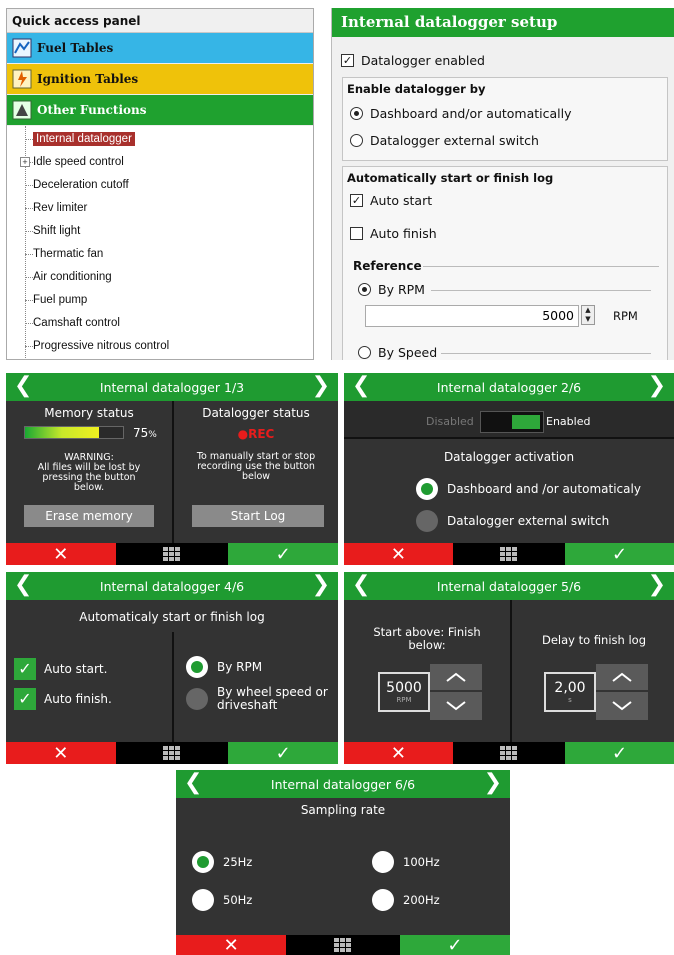 The width and height of the screenshot is (674, 955). Describe the element at coordinates (160, 300) in the screenshot. I see `tree-item-fuel-pump: Fuel pump` at that location.